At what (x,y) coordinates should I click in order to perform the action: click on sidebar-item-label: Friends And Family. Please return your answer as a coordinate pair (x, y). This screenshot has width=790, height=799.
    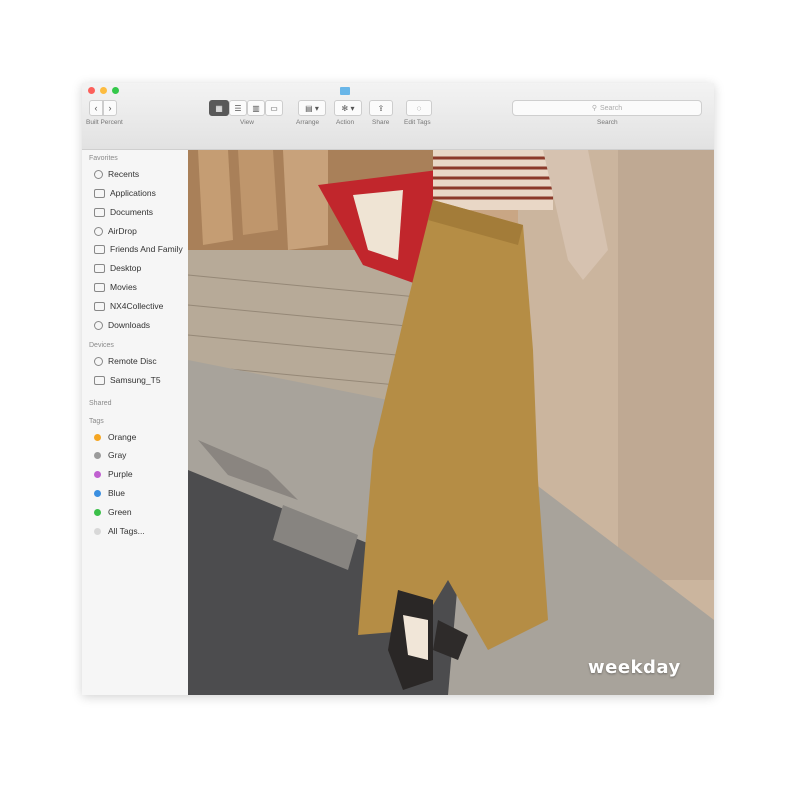
    Looking at the image, I should click on (146, 249).